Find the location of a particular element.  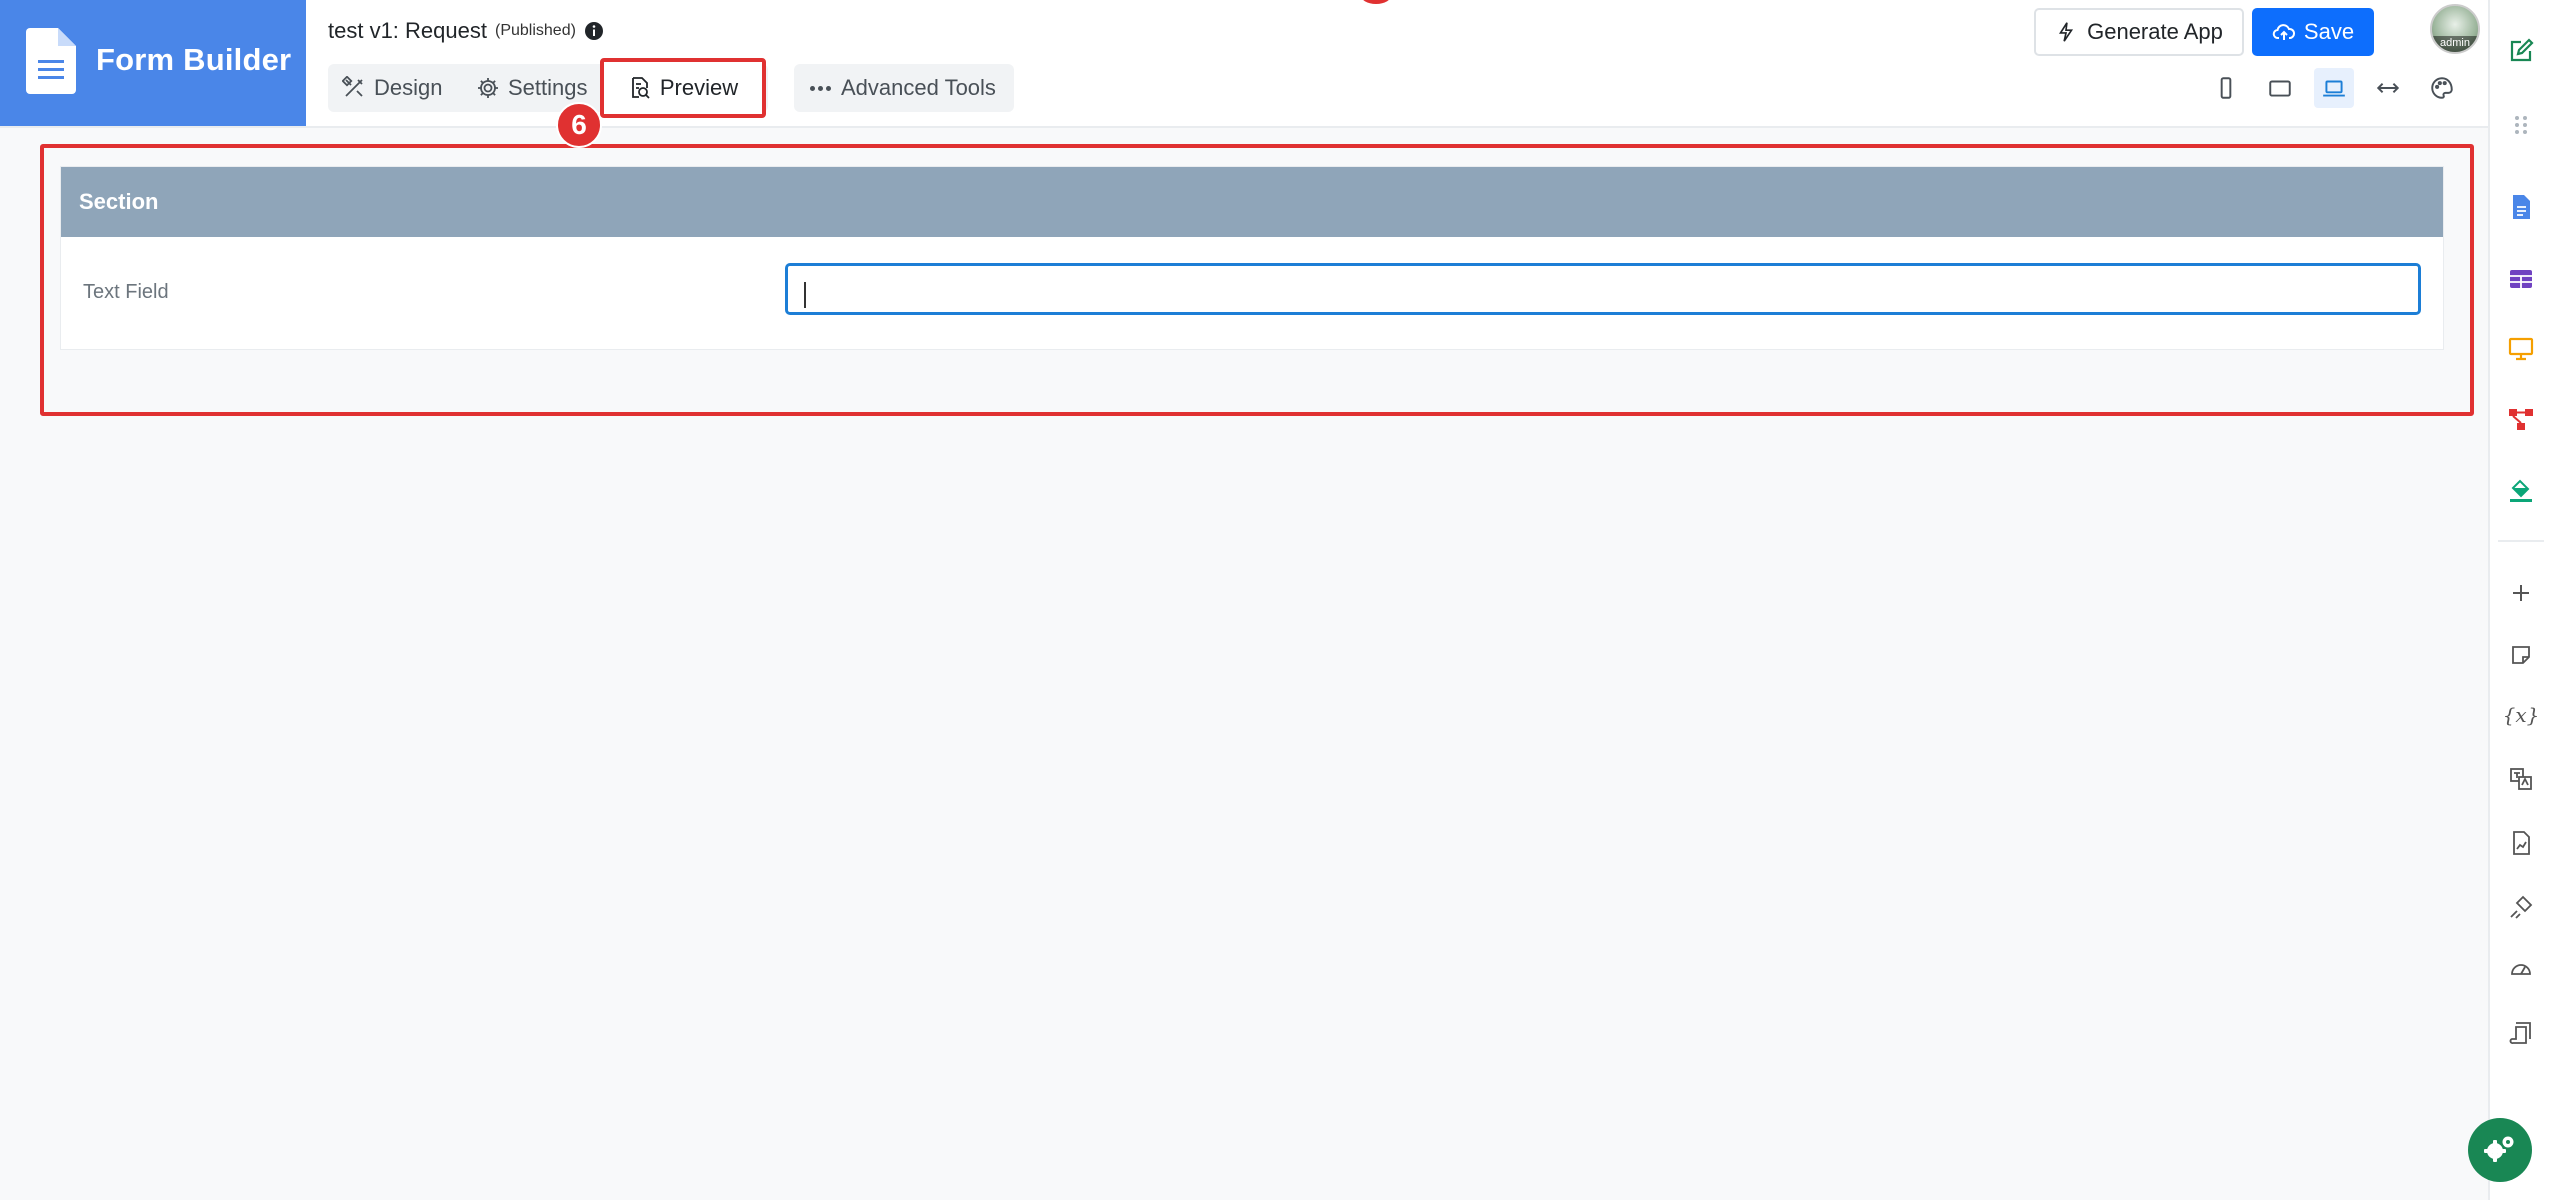

variable-icon: {x} is located at coordinates (2521, 715).